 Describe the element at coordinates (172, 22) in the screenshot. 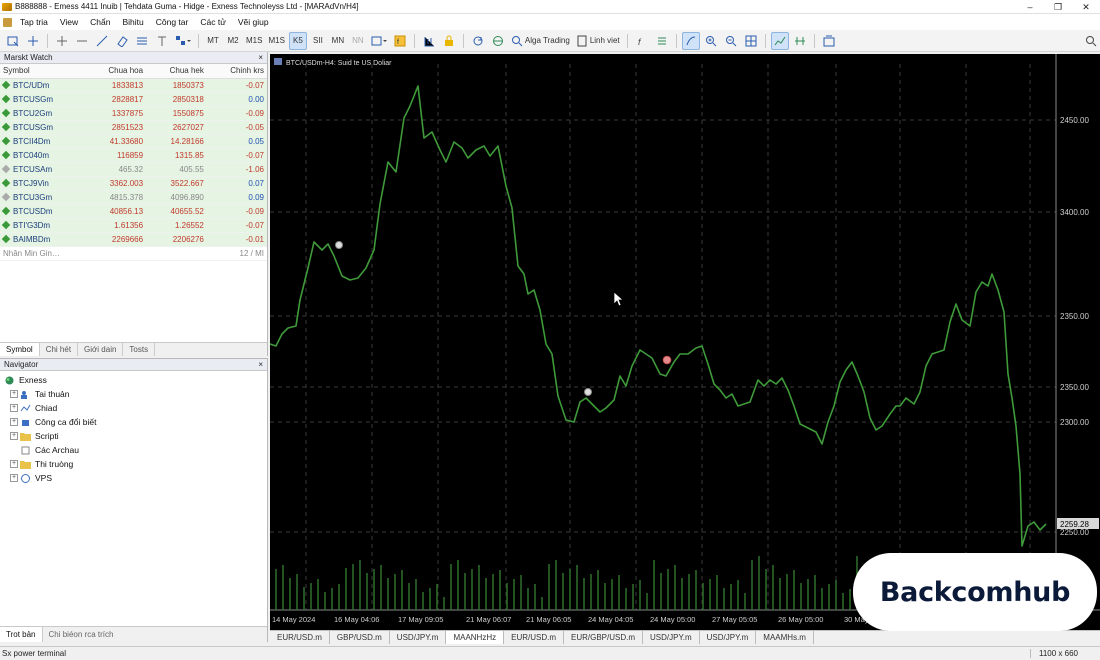

I see `menu-tools: Công tar` at that location.